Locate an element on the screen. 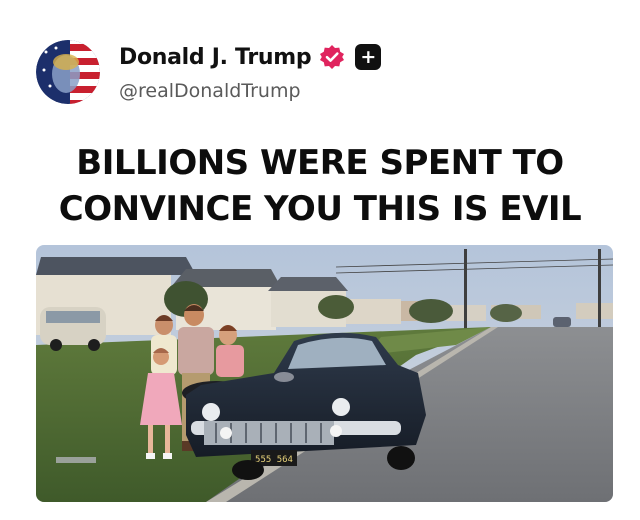  author-display-name: Donald J. Trump is located at coordinates (215, 57).